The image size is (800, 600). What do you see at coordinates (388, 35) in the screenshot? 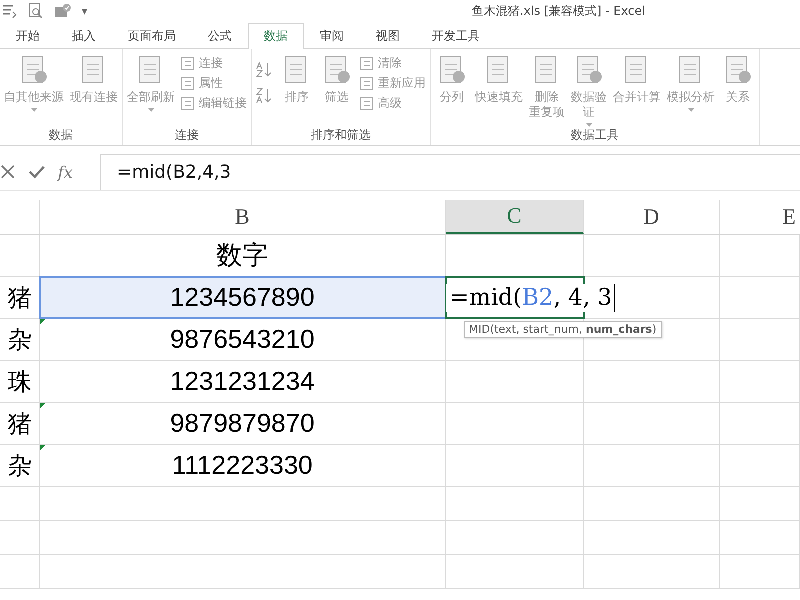
I see `ribbon-tab: 视图` at bounding box center [388, 35].